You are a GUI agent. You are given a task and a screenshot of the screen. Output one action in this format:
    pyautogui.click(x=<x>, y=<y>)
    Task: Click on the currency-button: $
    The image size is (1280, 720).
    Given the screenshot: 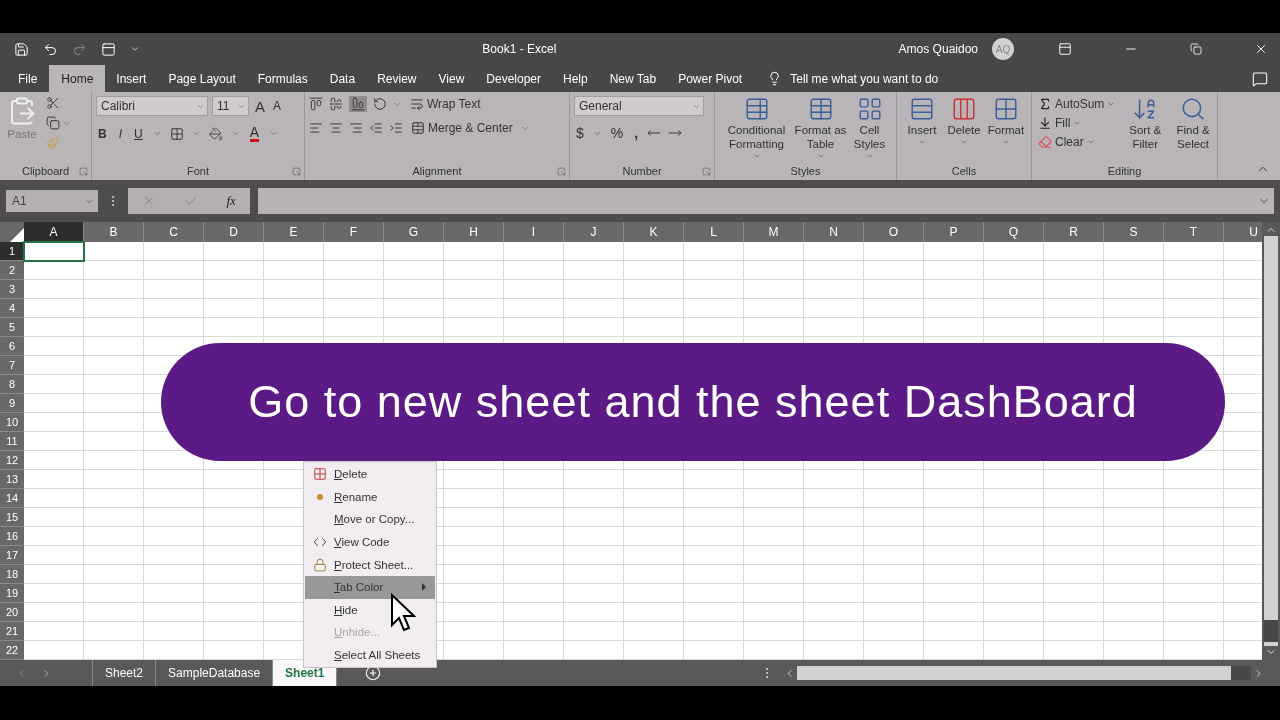 What is the action you would take?
    pyautogui.click(x=580, y=133)
    